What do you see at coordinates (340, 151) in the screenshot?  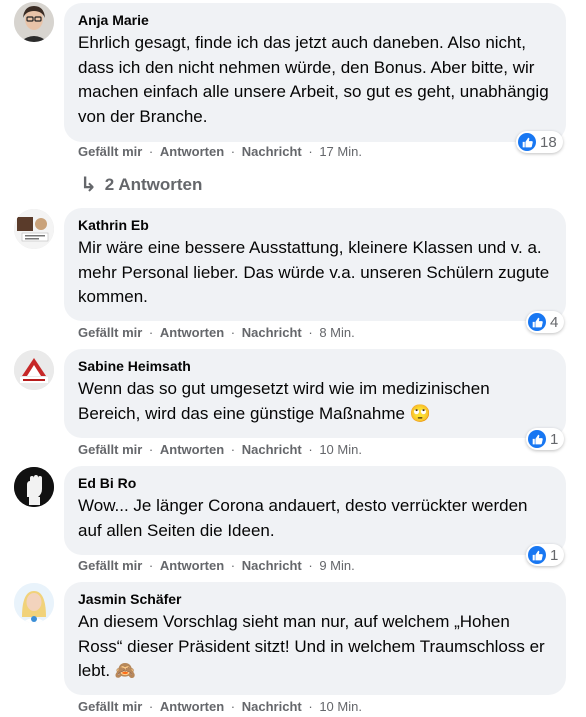 I see `comment-time: 17 Min.` at bounding box center [340, 151].